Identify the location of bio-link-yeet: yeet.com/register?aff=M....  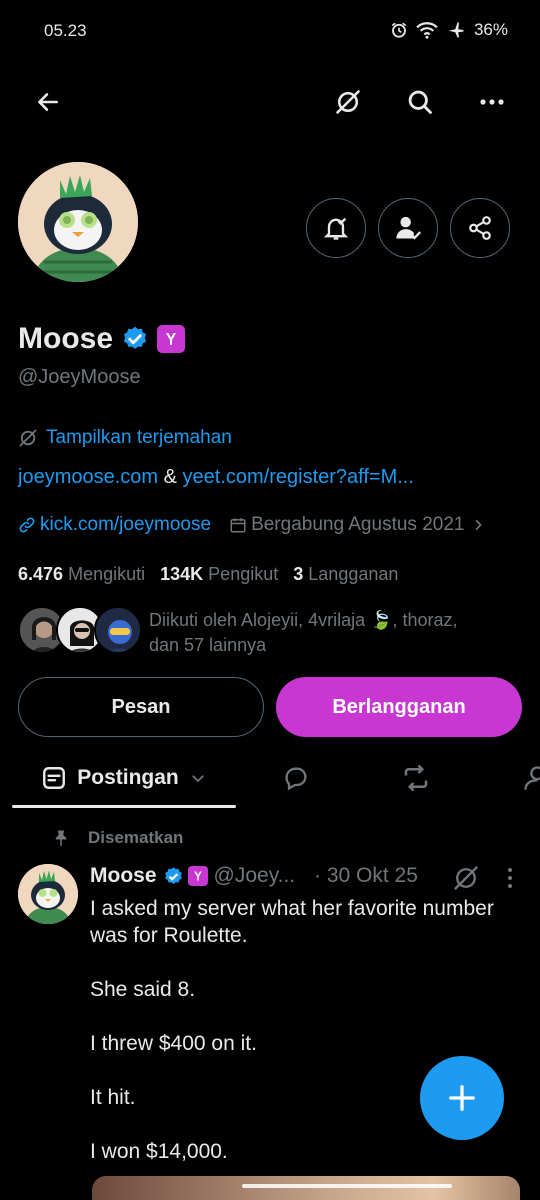
(298, 477).